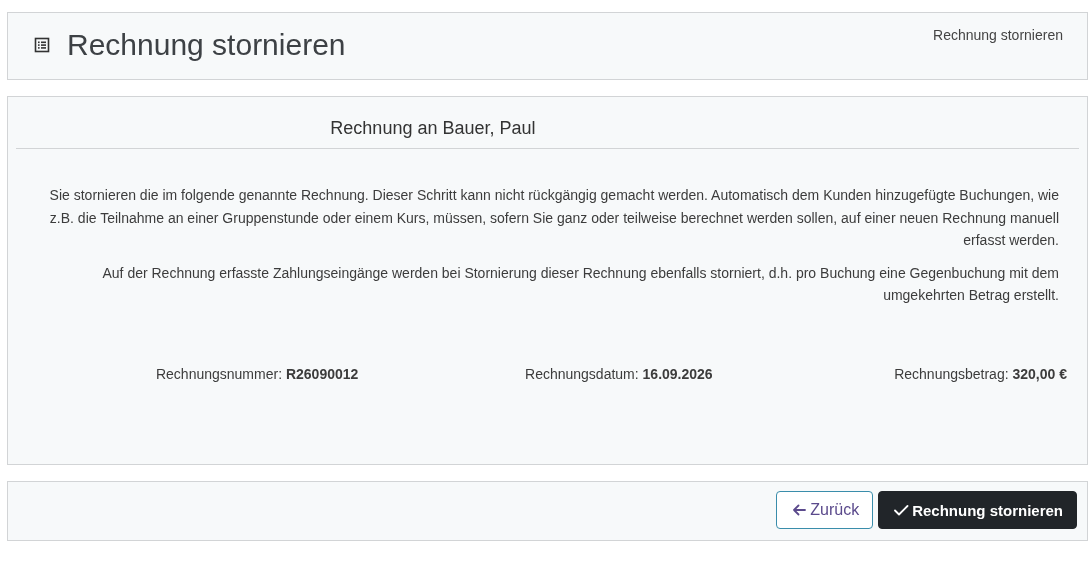 The width and height of the screenshot is (1090, 570). Describe the element at coordinates (980, 373) in the screenshot. I see `invoice-detail: Rechnungsbetrag: 320,00 €` at that location.